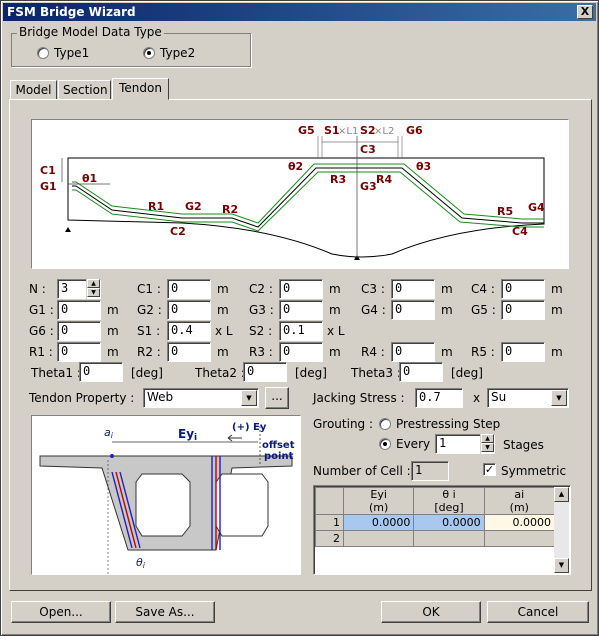  What do you see at coordinates (149, 310) in the screenshot?
I see `g2-label: G2 :` at bounding box center [149, 310].